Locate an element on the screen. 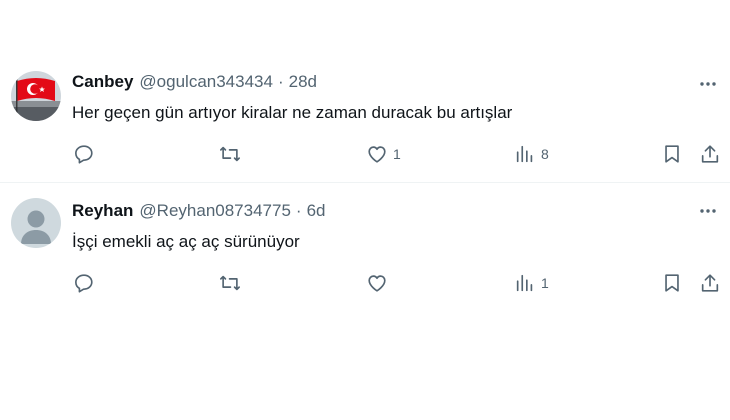 This screenshot has width=730, height=420. user-handle: @ogulcan343434 is located at coordinates (206, 82).